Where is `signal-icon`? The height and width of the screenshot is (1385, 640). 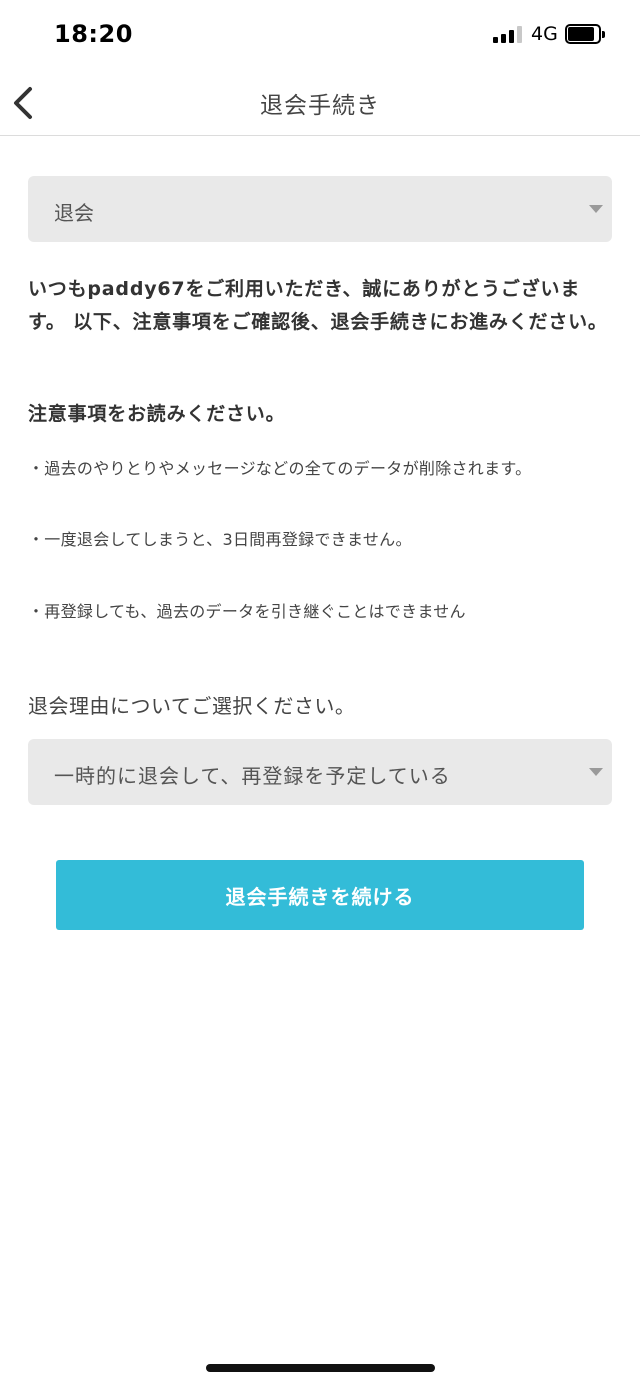 signal-icon is located at coordinates (508, 34).